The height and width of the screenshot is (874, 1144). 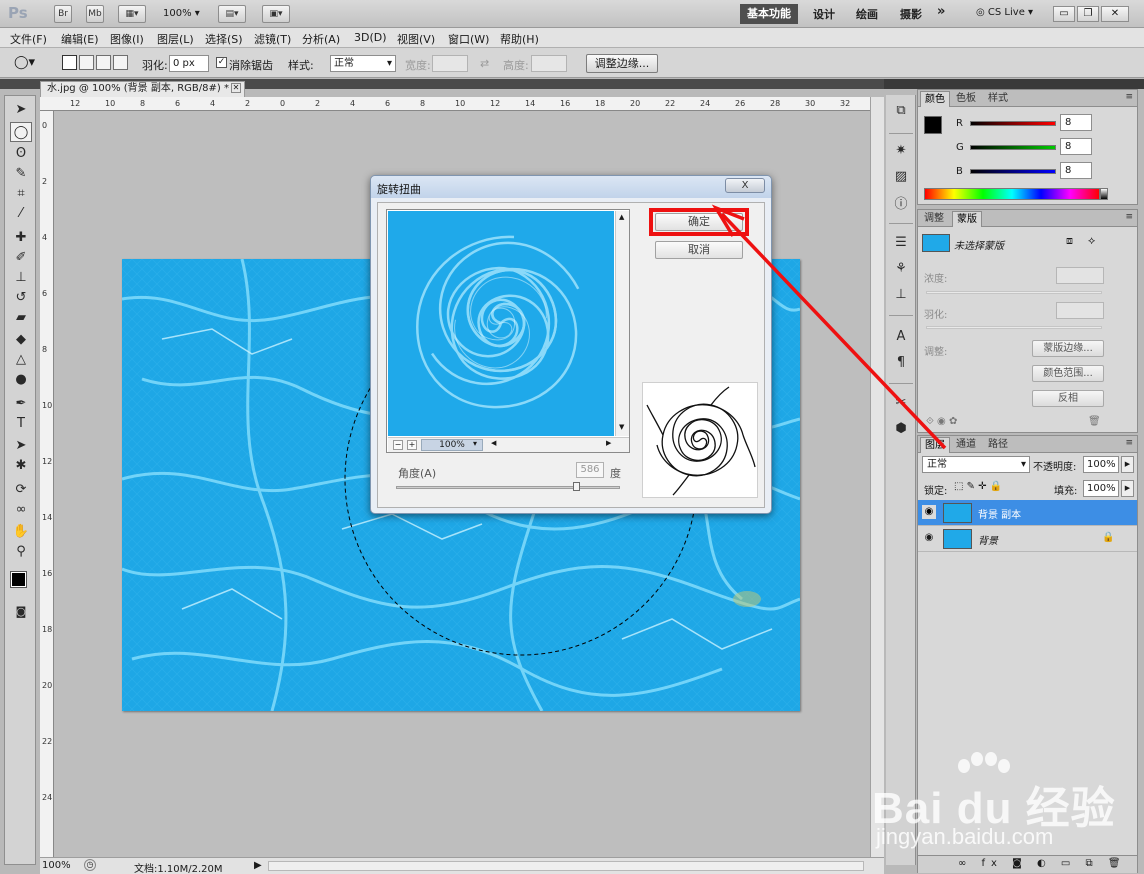 I want to click on color-foreground-swatch, so click(x=933, y=125).